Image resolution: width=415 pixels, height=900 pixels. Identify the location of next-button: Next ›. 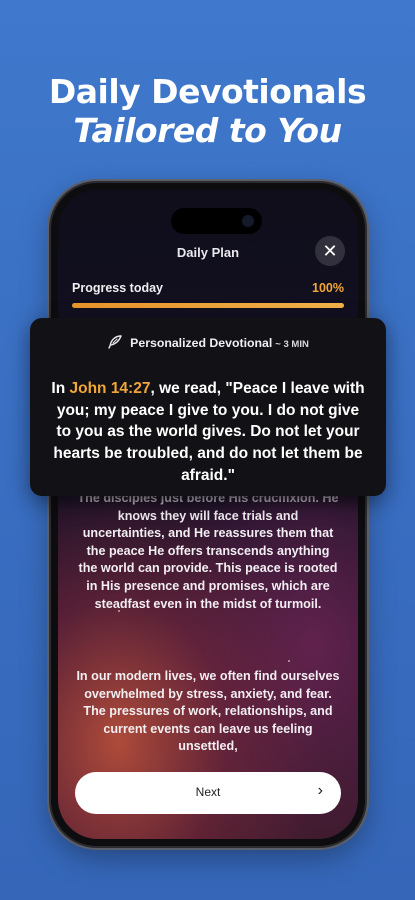
(208, 793).